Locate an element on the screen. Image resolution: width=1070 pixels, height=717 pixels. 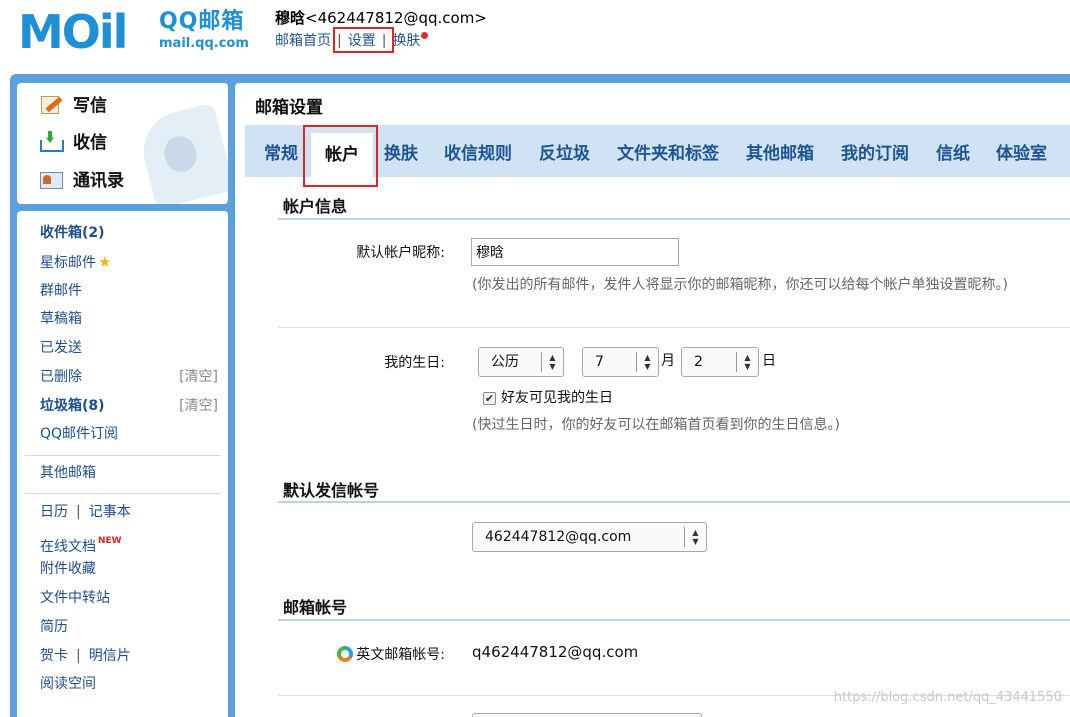
notification-dot-icon is located at coordinates (425, 35).